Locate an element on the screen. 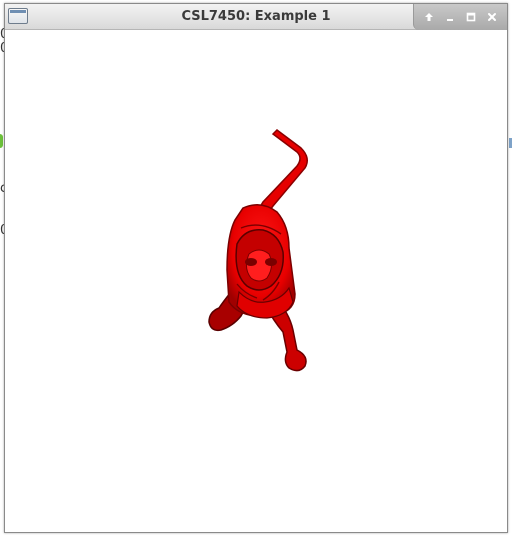  minimize-icon is located at coordinates (450, 17).